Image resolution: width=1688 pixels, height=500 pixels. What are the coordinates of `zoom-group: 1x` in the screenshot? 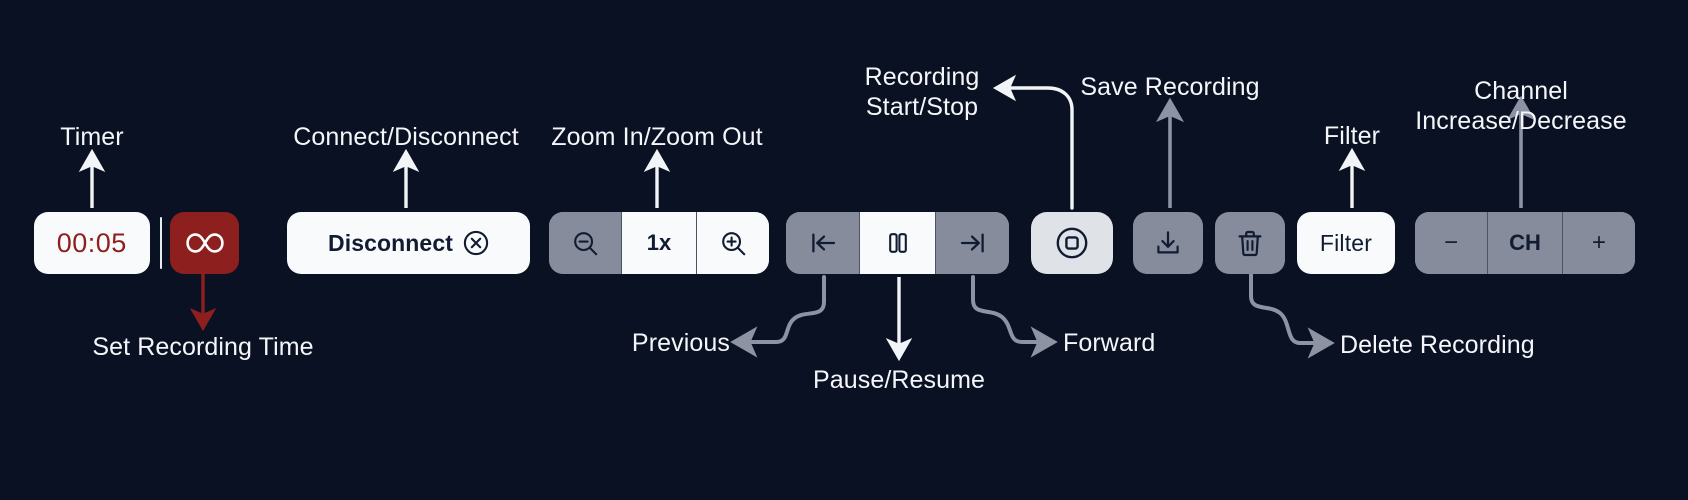 It's located at (659, 243).